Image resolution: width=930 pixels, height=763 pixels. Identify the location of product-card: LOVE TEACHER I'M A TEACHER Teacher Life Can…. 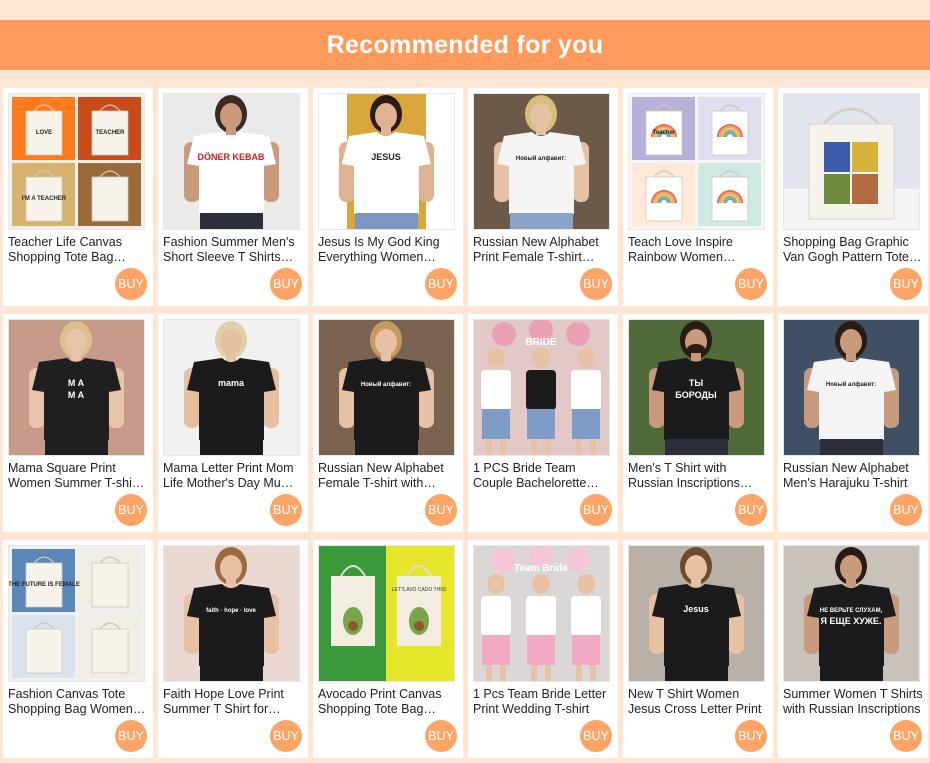
(78, 197).